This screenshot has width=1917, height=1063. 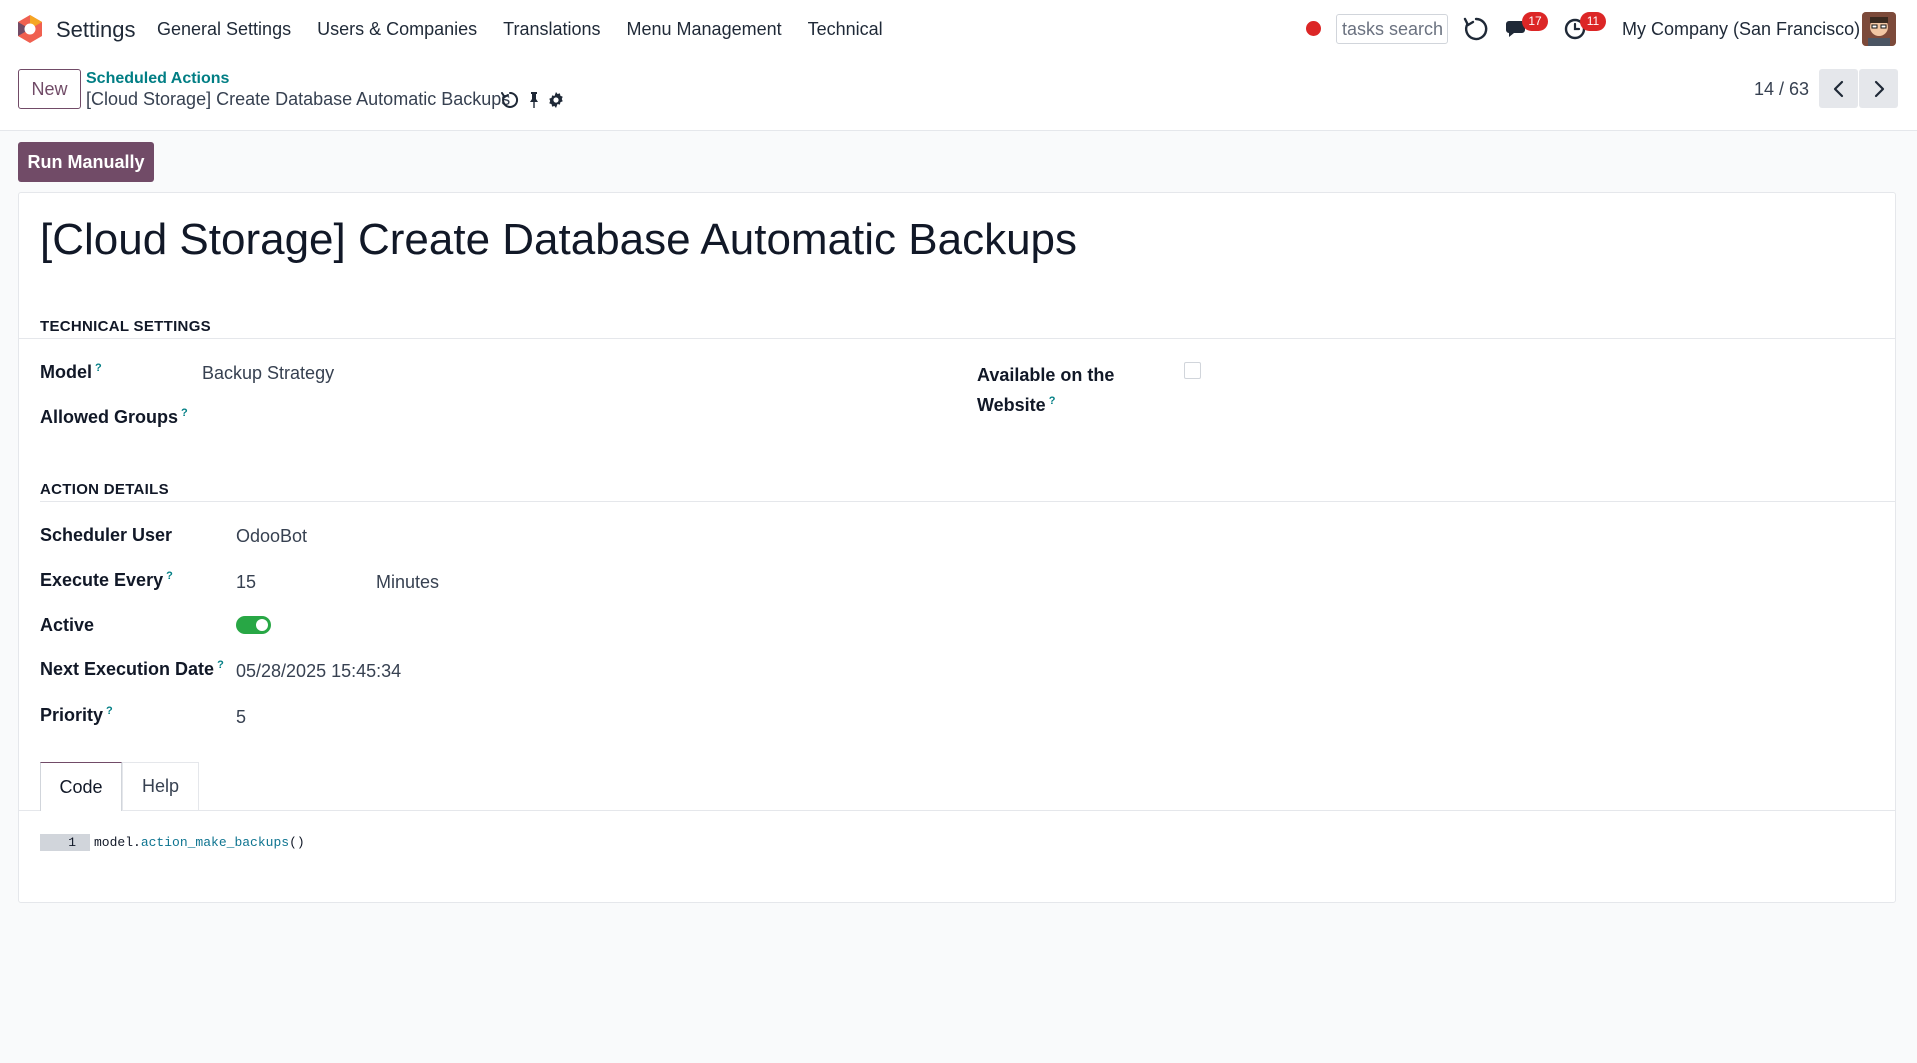 I want to click on tasks-search-input, so click(x=1392, y=29).